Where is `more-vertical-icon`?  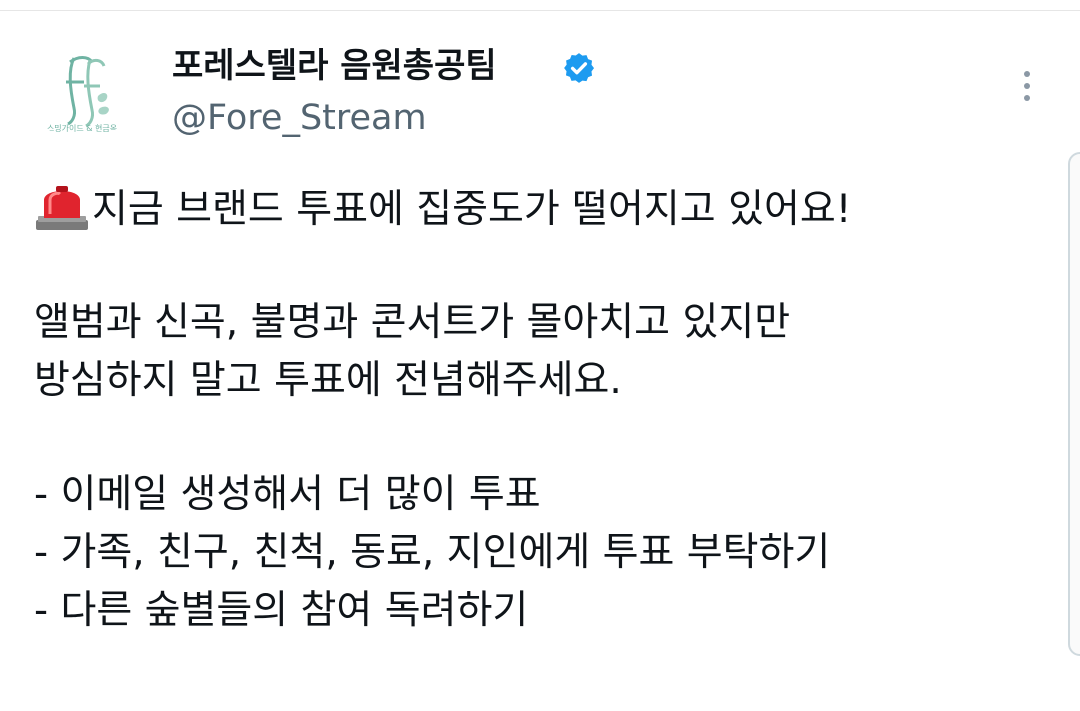
more-vertical-icon is located at coordinates (1027, 86).